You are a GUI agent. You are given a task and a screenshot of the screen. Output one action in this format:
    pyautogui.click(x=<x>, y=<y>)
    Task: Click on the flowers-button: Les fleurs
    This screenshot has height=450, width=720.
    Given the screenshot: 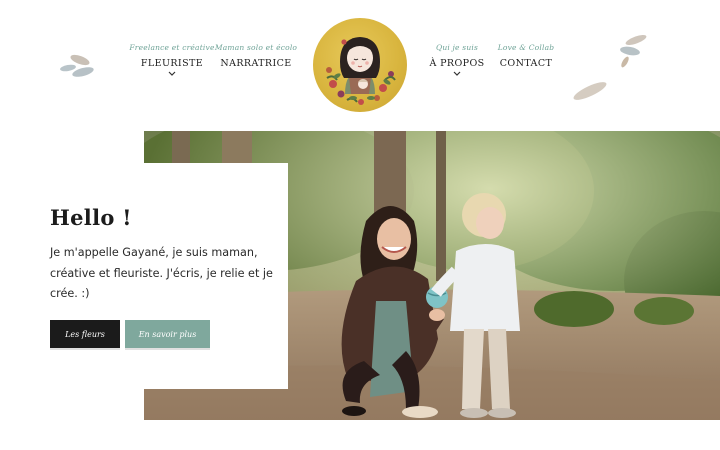 What is the action you would take?
    pyautogui.click(x=85, y=335)
    